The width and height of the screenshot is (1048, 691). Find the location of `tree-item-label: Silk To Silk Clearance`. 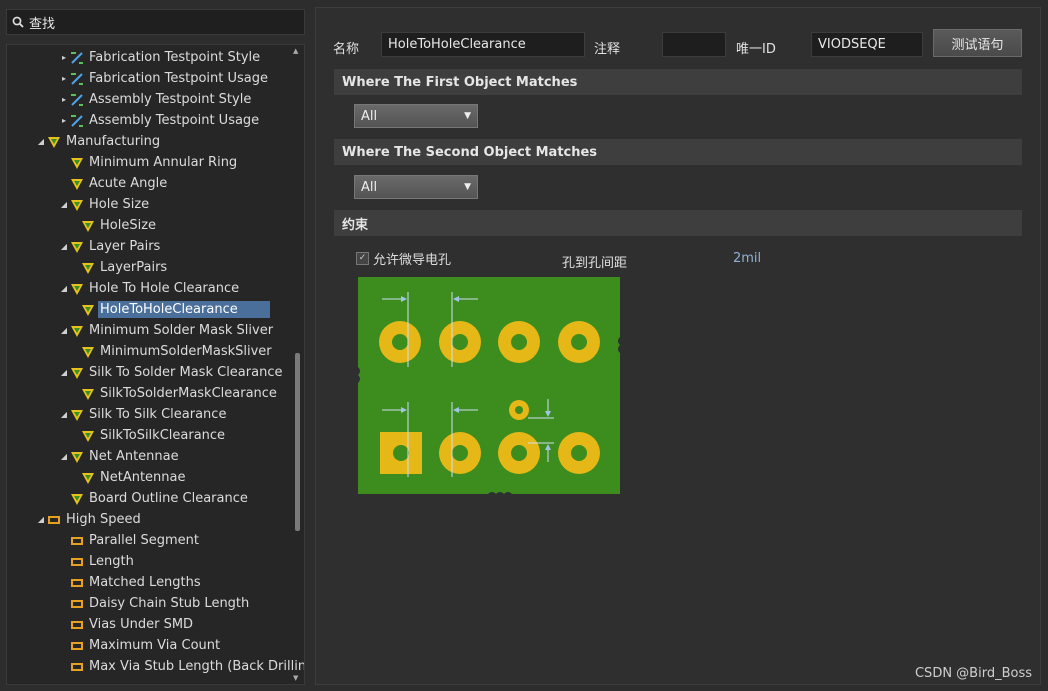

tree-item-label: Silk To Silk Clearance is located at coordinates (158, 414).